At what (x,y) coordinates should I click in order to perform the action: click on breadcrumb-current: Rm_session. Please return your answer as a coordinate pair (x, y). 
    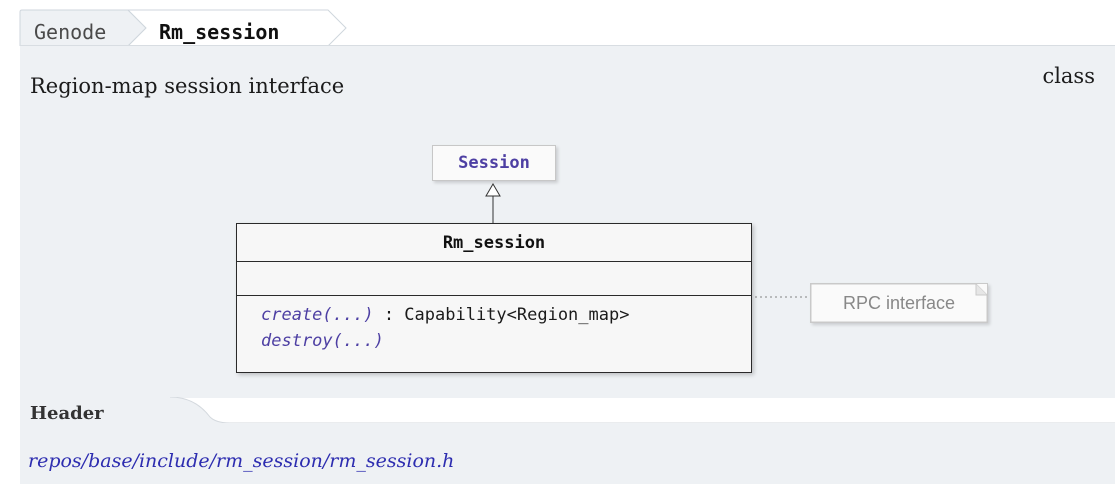
    Looking at the image, I should click on (219, 32).